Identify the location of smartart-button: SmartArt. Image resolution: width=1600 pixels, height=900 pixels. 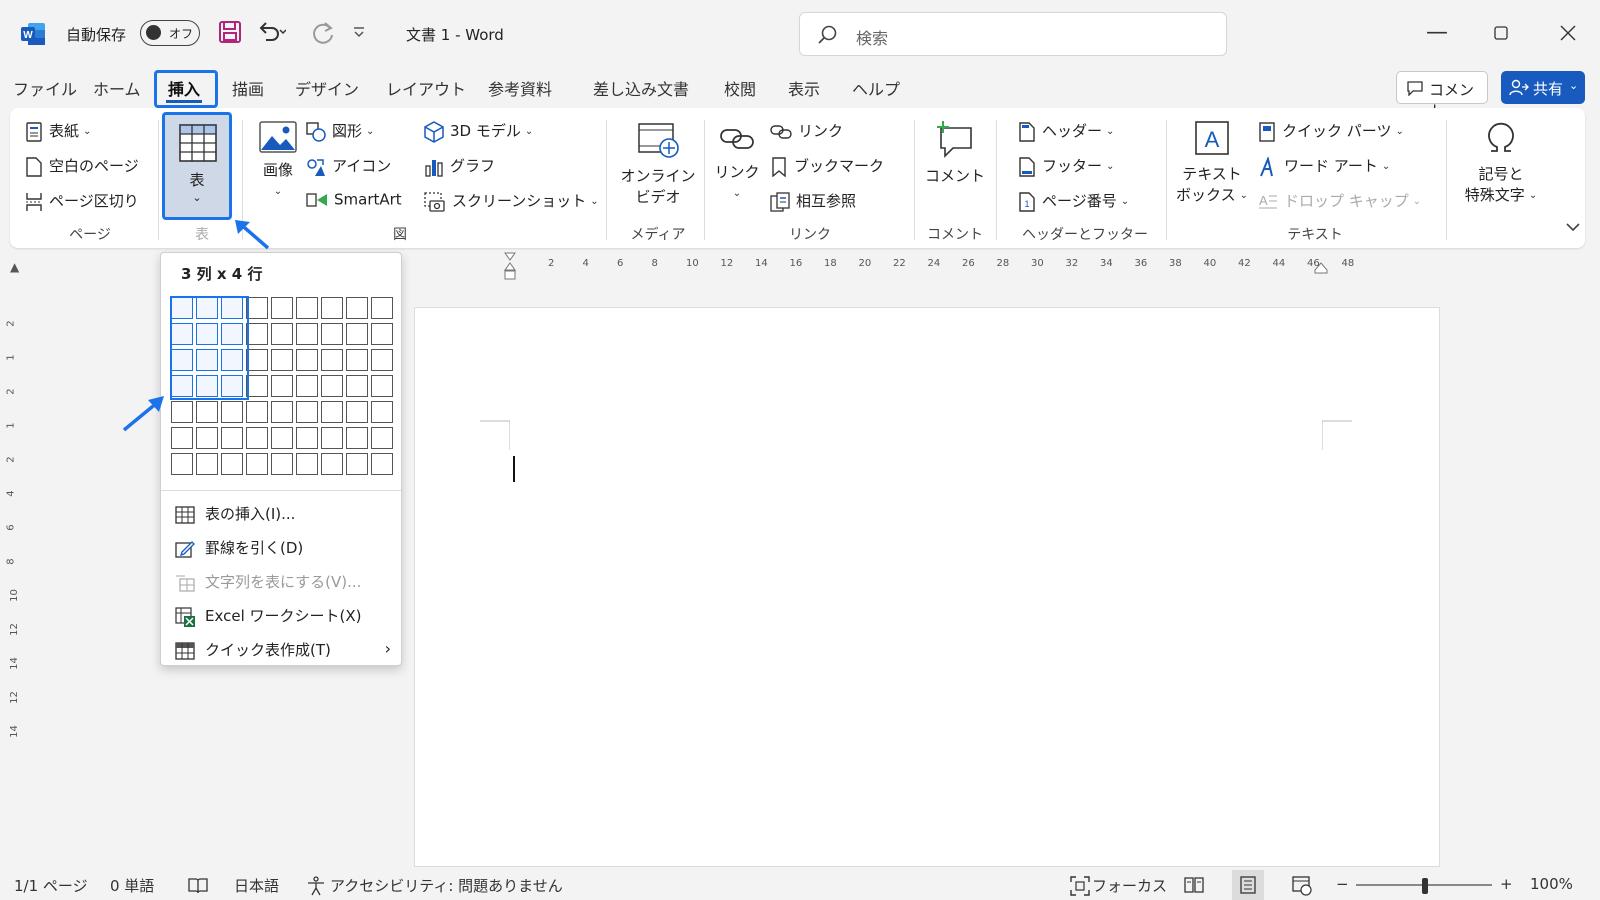
(354, 200).